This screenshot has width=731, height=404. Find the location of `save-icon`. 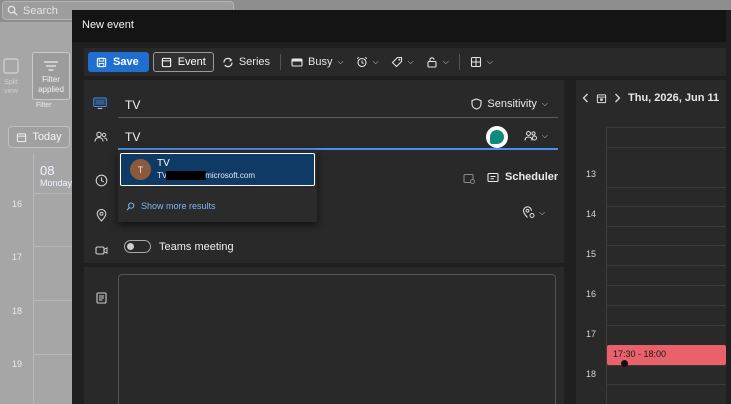

save-icon is located at coordinates (101, 62).